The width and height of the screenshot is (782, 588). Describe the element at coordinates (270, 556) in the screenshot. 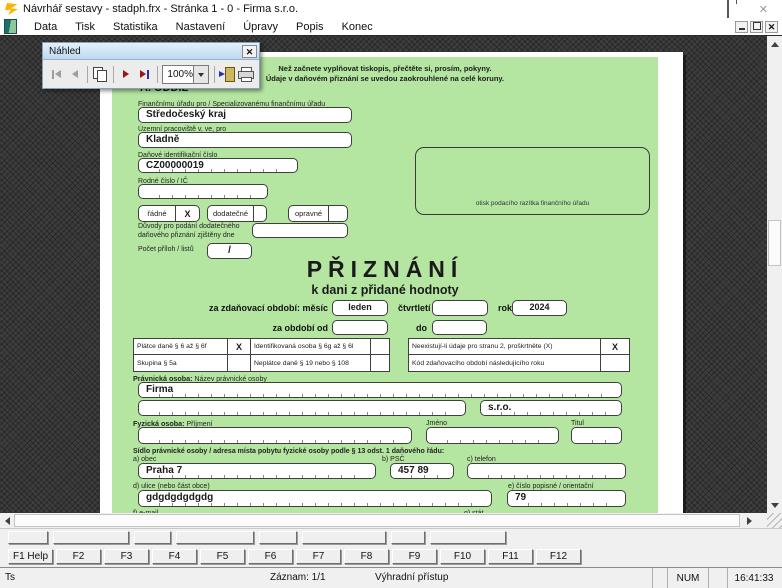

I see `f6-button: F6` at that location.